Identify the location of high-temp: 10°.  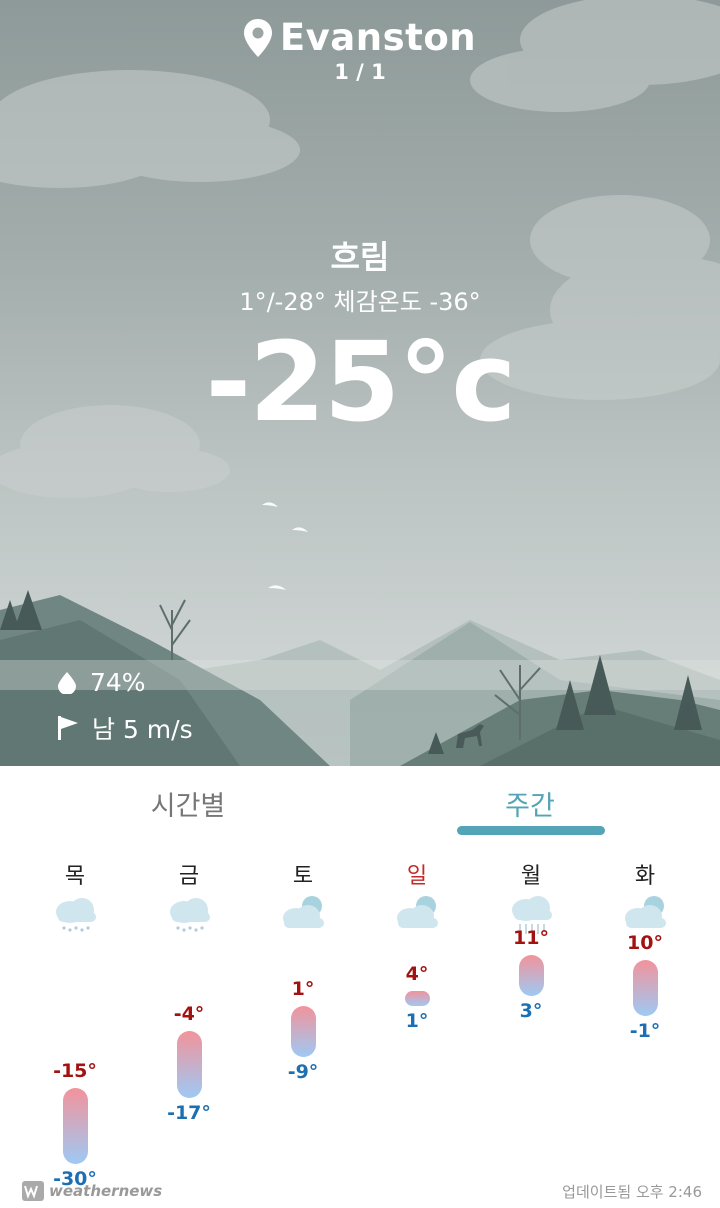
(645, 943).